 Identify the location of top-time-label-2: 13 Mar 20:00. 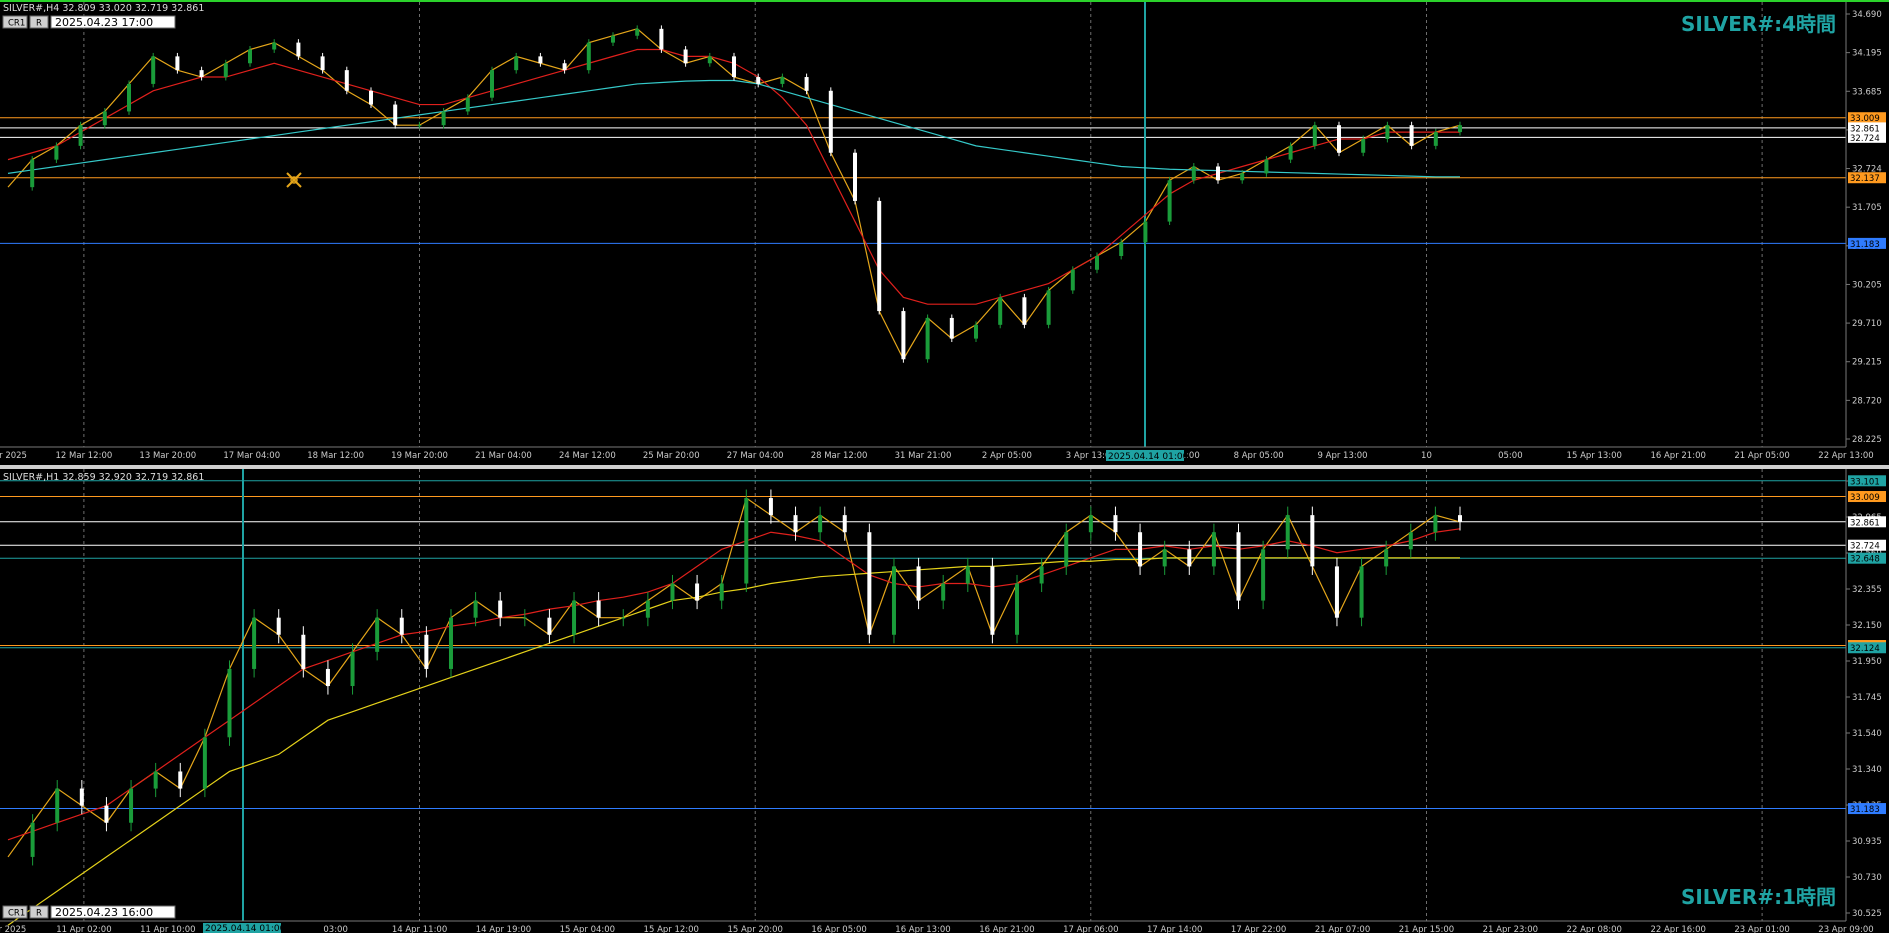
(167, 456).